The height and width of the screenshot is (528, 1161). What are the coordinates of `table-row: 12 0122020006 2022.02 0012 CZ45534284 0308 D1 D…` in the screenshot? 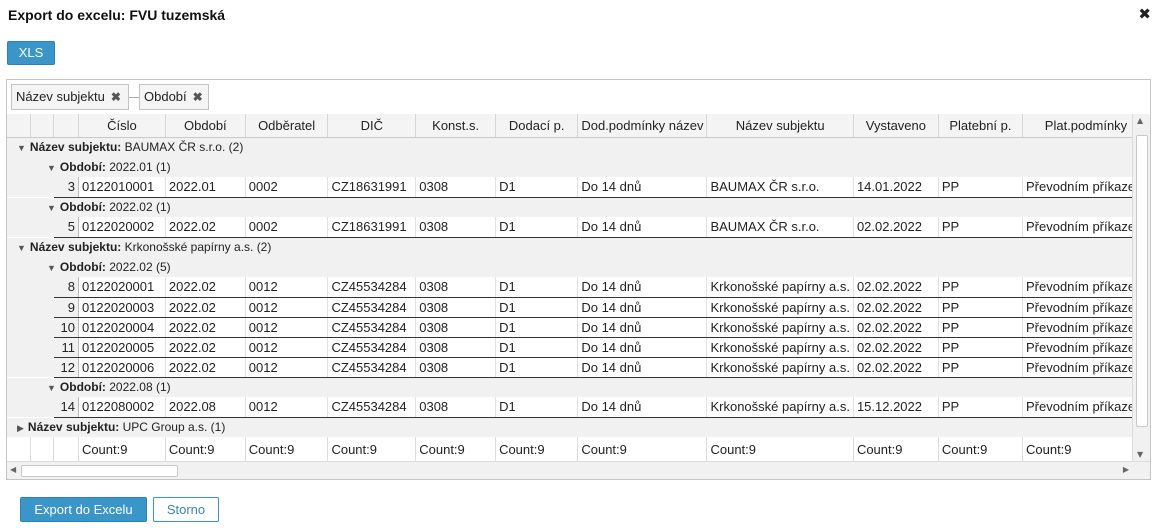 It's located at (578, 367).